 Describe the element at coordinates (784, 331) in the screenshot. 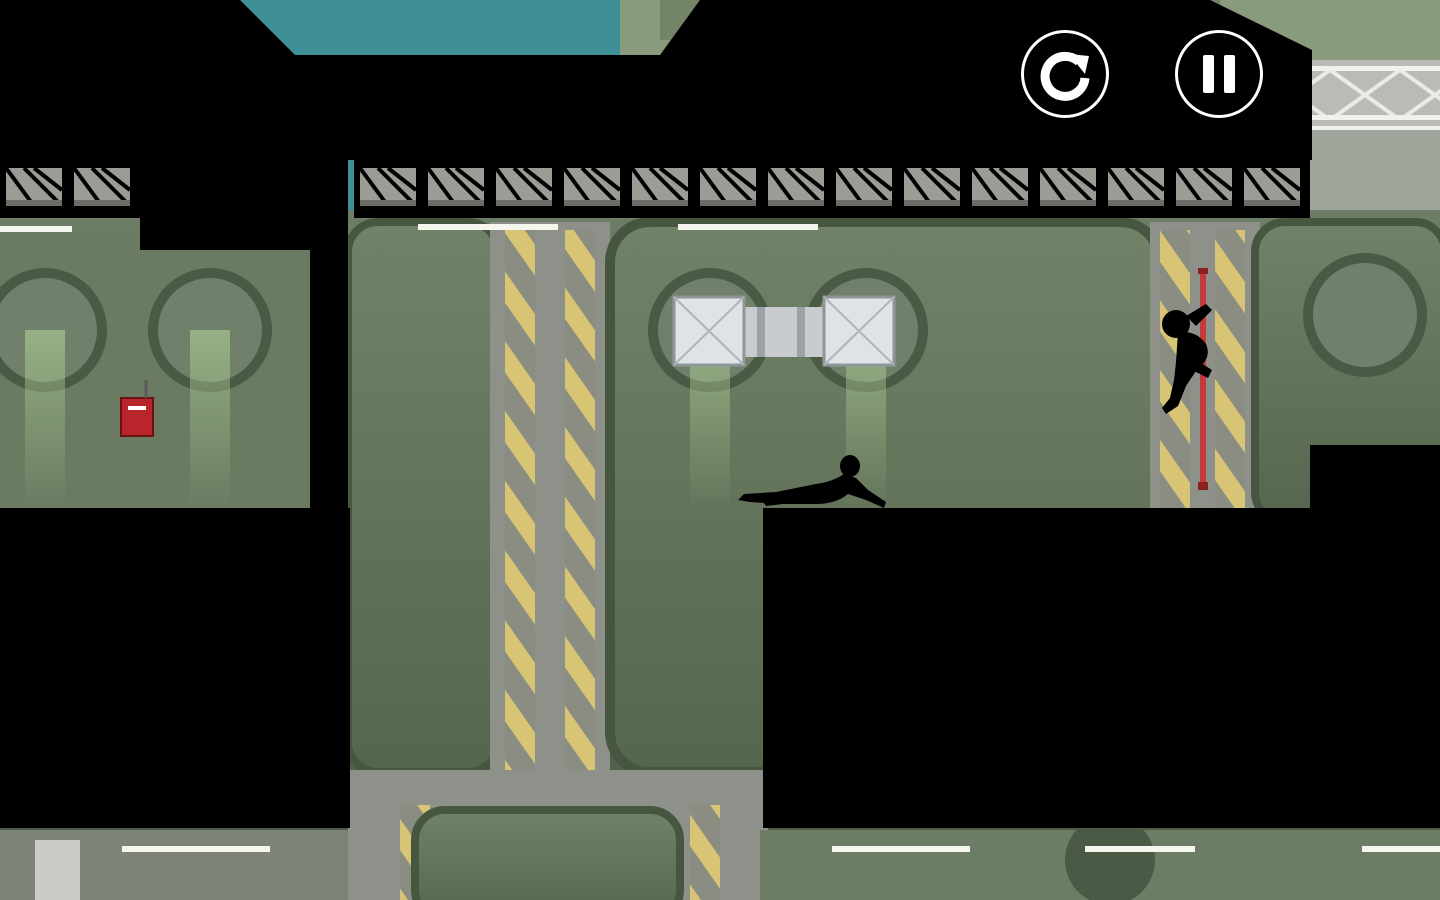

I see `ventilation-duct` at that location.